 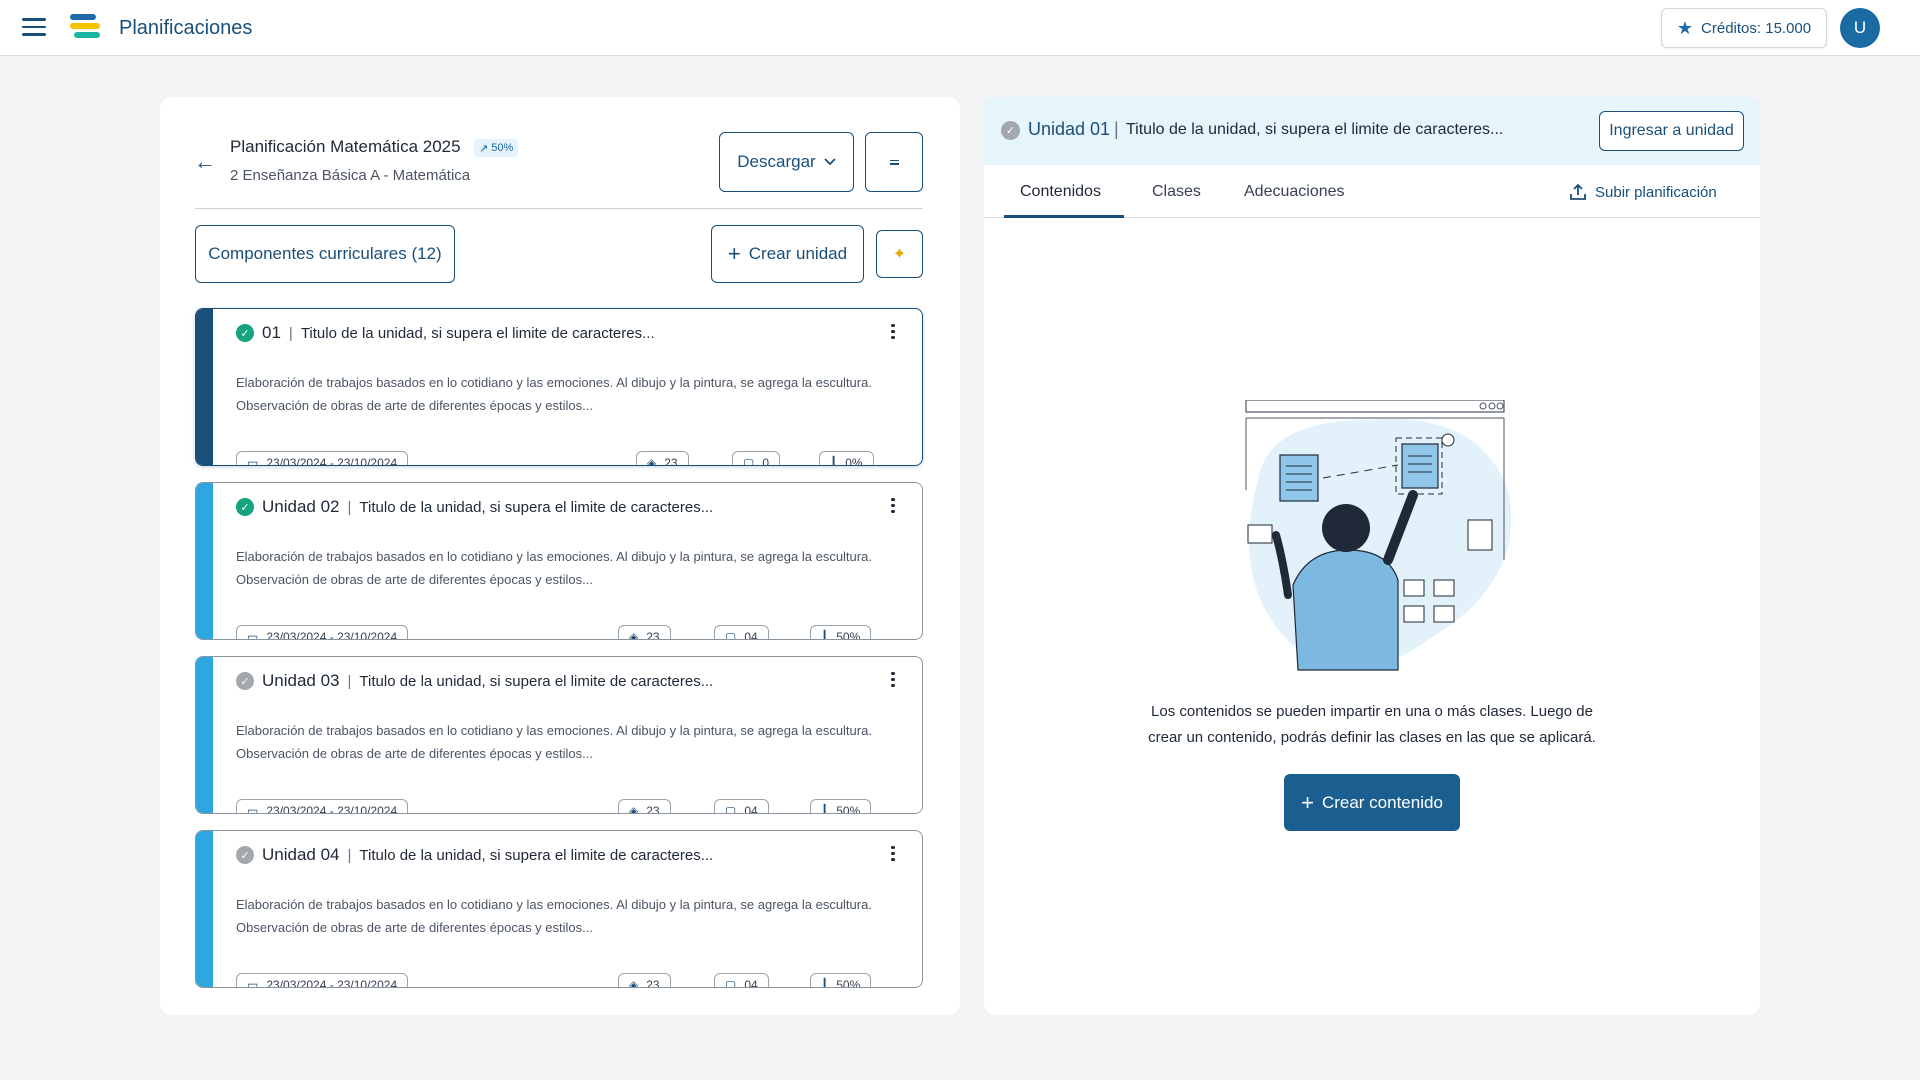 What do you see at coordinates (1578, 191) in the screenshot?
I see `upload-icon` at bounding box center [1578, 191].